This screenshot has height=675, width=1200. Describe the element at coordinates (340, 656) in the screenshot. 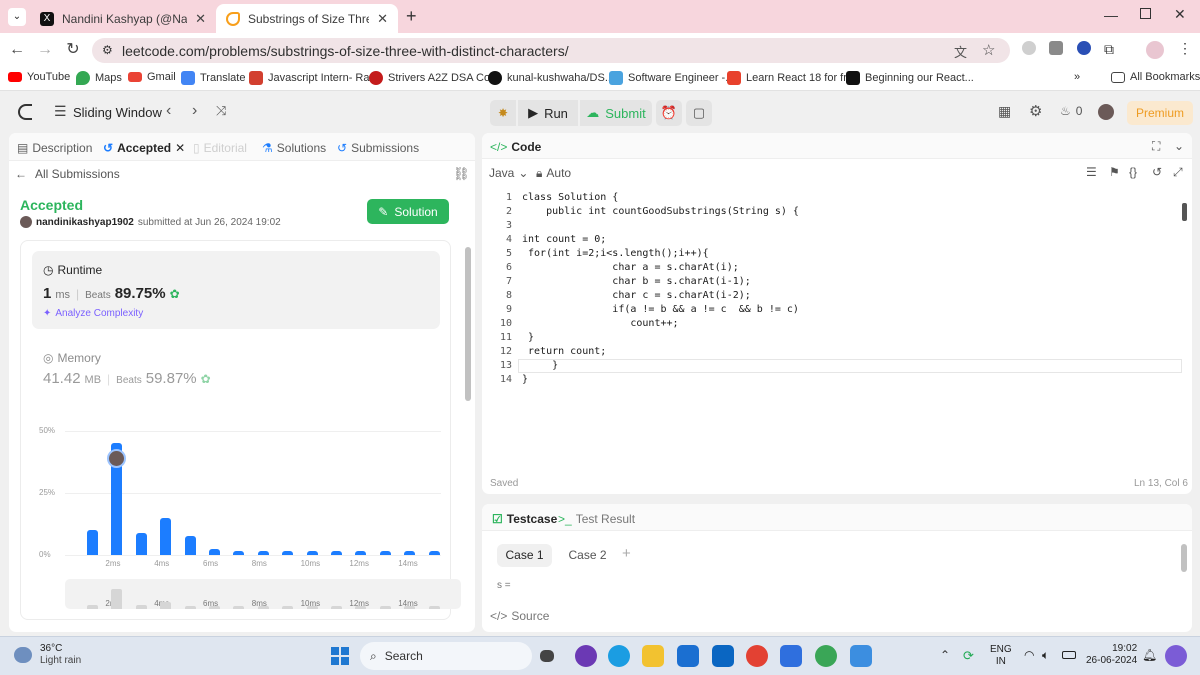

I see `windows-start-icon` at that location.